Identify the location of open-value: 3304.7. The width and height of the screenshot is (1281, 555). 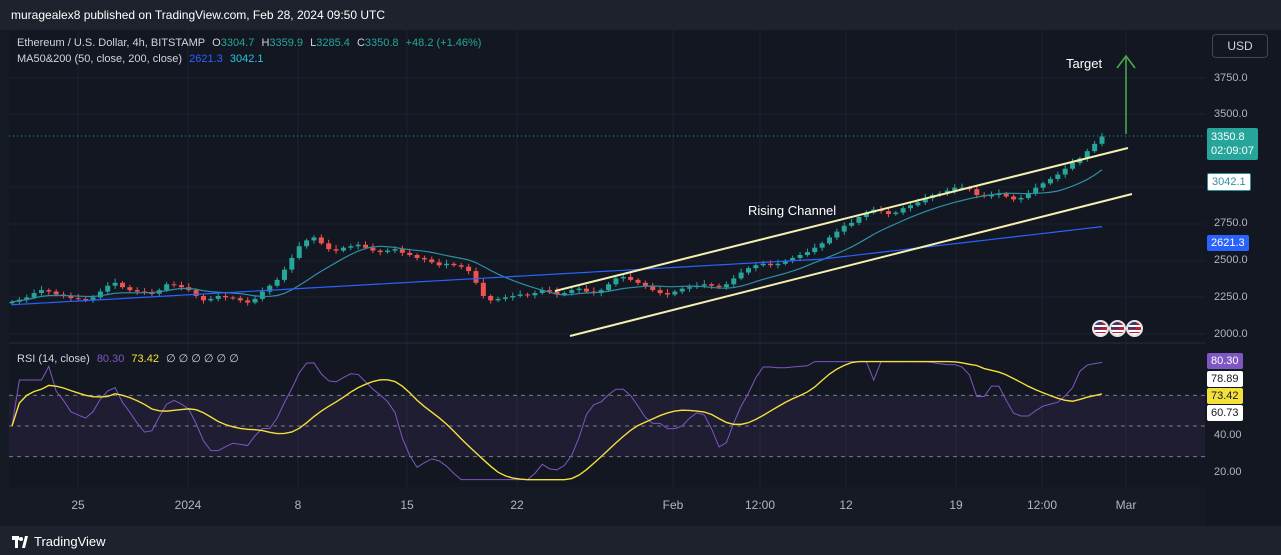
(237, 43).